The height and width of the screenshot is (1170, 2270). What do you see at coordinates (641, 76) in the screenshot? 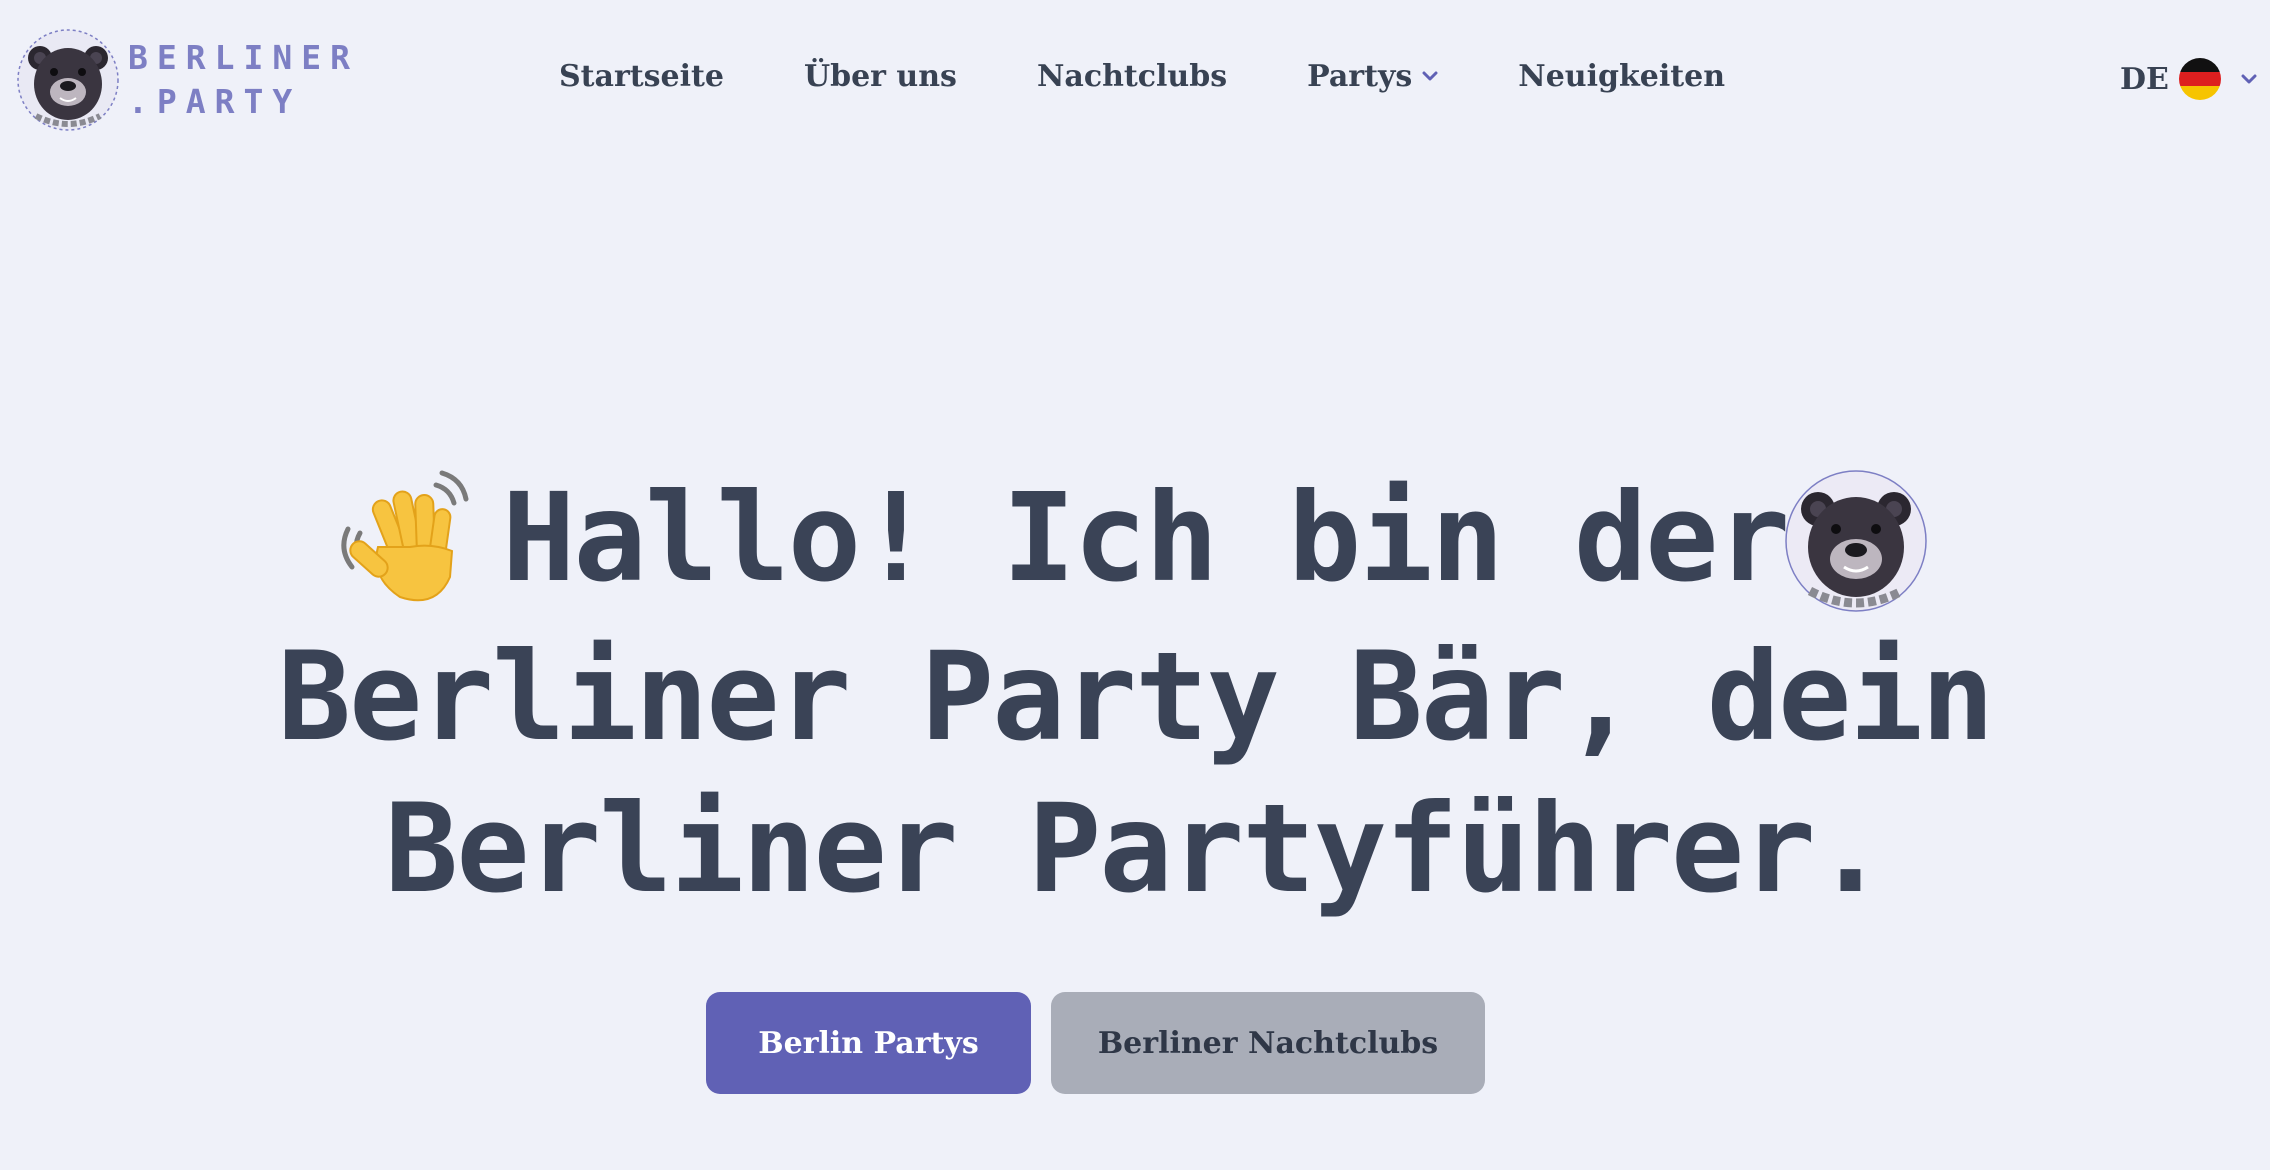
I see `nav-startseite: Startseite` at bounding box center [641, 76].